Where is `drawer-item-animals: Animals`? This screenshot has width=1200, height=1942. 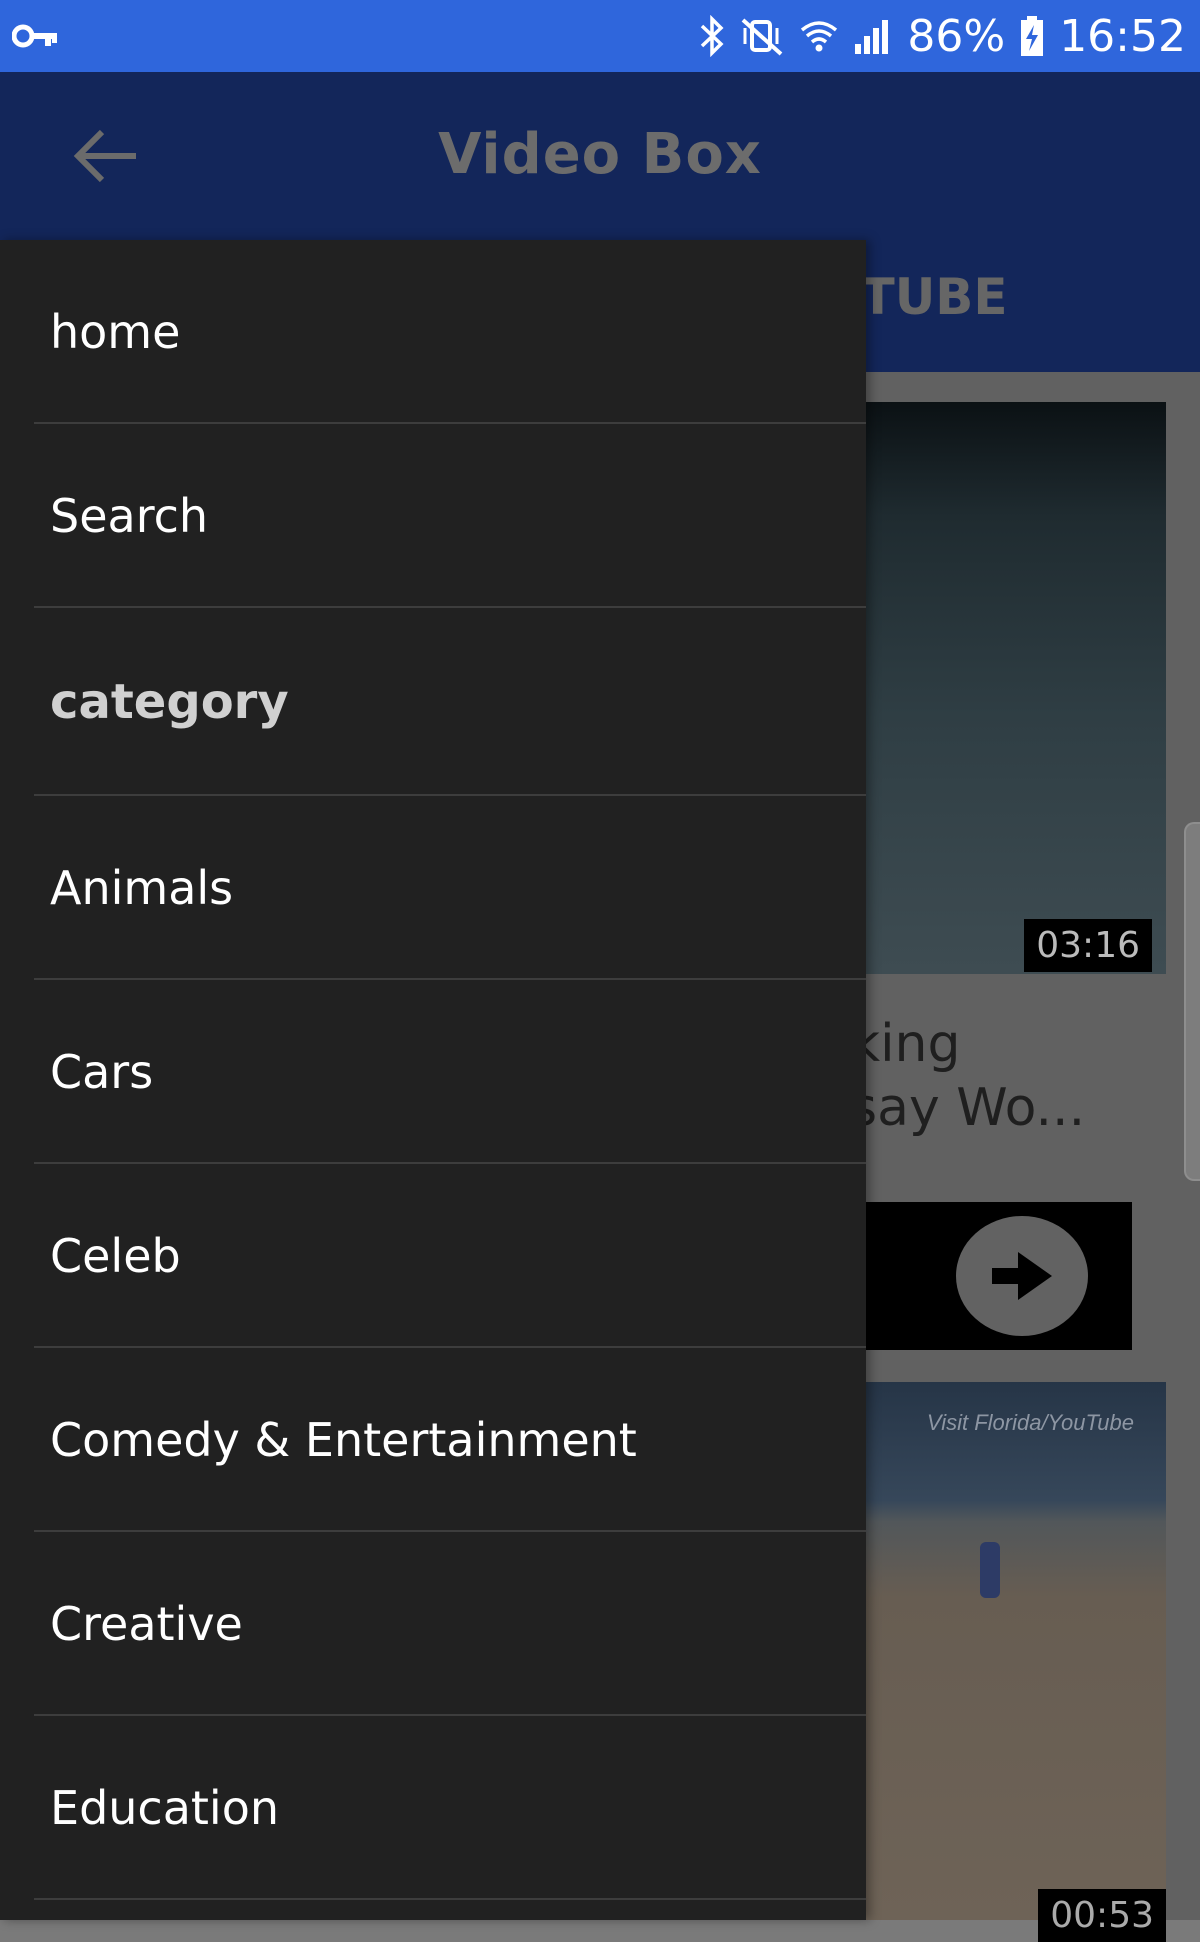
drawer-item-animals: Animals is located at coordinates (433, 888).